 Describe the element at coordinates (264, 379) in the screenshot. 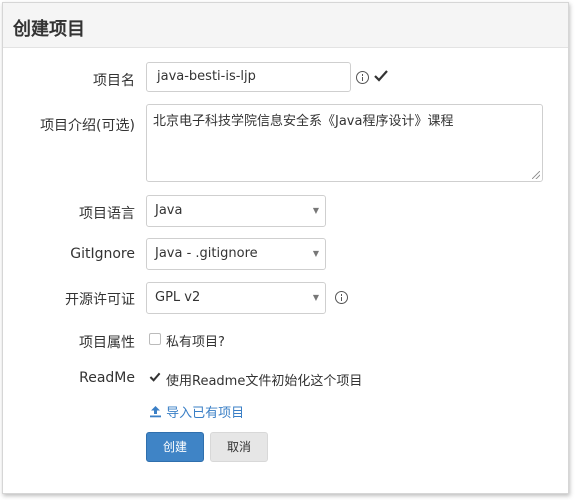

I see `readme-checkbox-label: 使用Readme文件初始化这个项目` at that location.